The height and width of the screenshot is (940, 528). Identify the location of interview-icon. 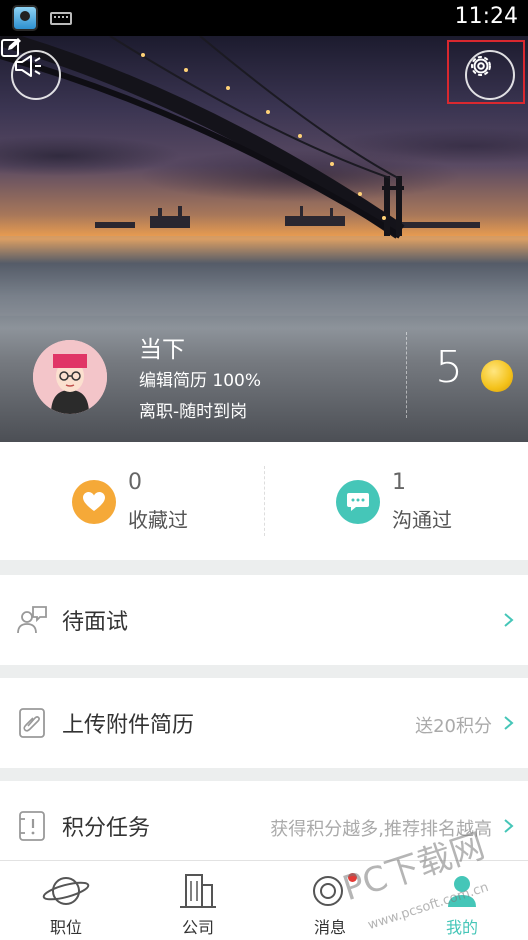
(32, 620).